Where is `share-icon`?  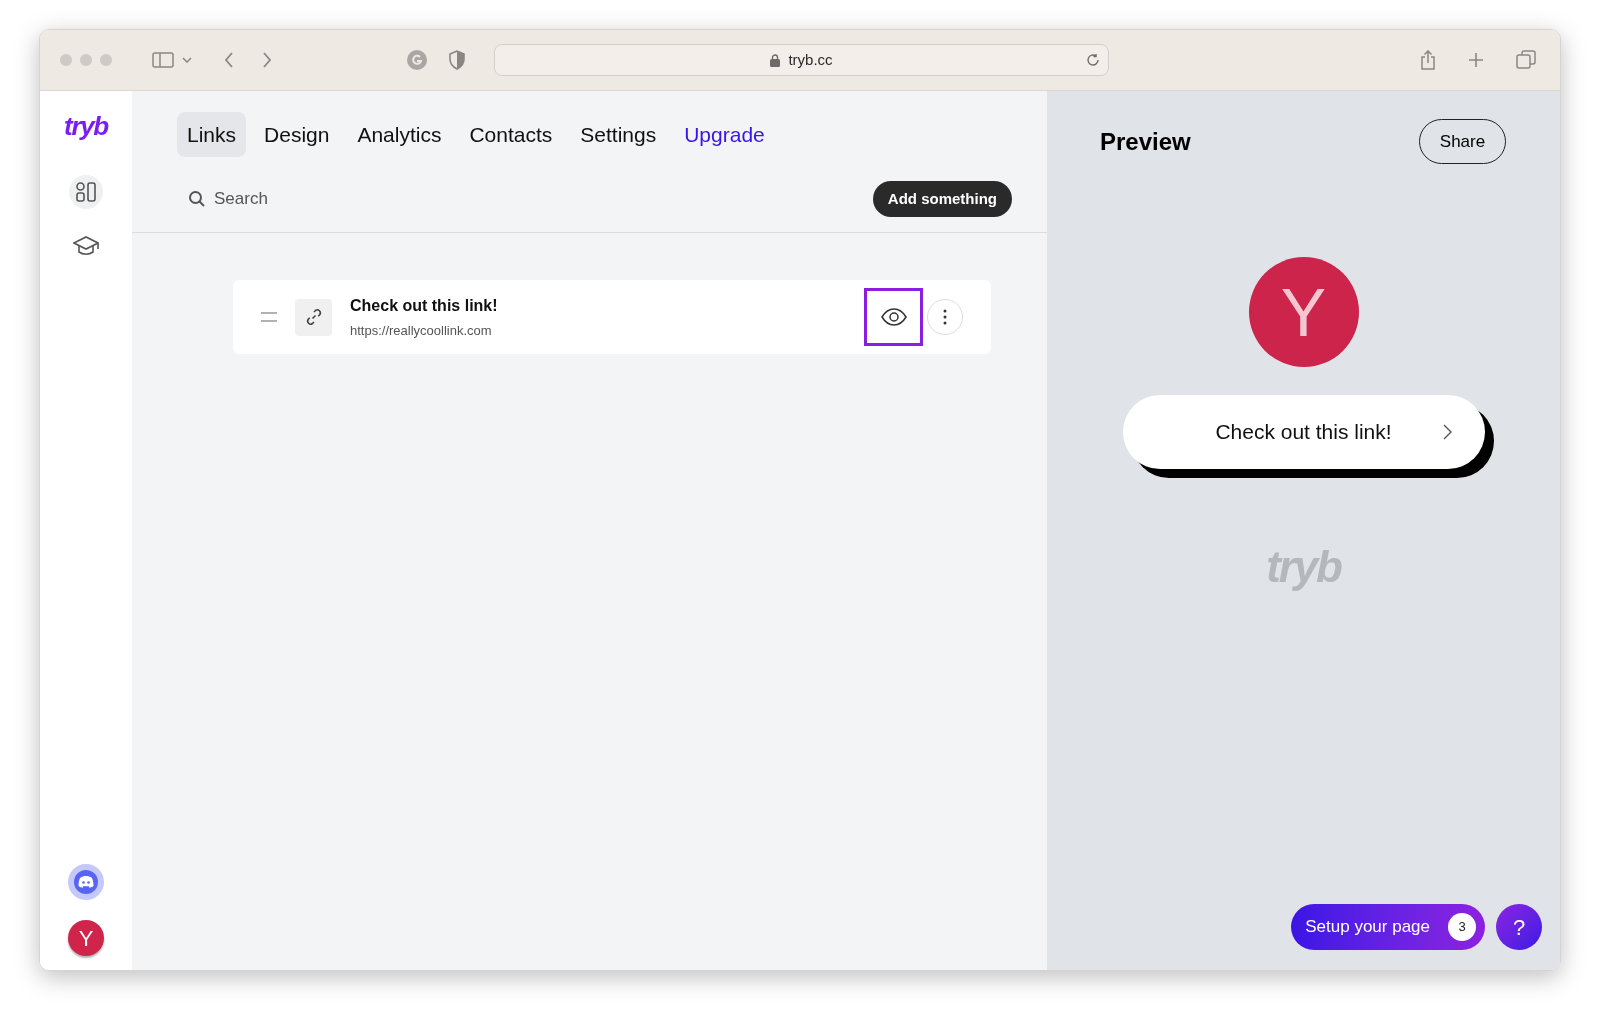 share-icon is located at coordinates (1428, 60).